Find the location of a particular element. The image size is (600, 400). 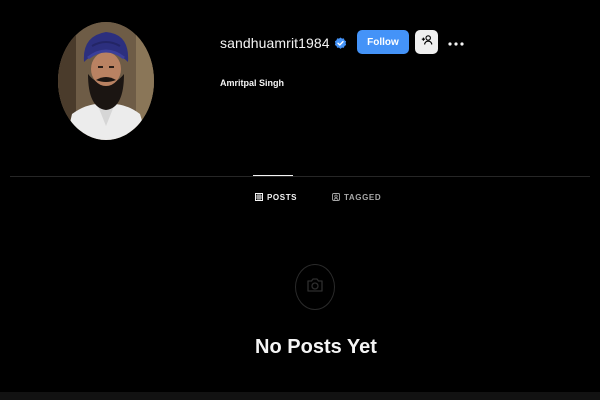

empty-state-camera is located at coordinates (315, 287).